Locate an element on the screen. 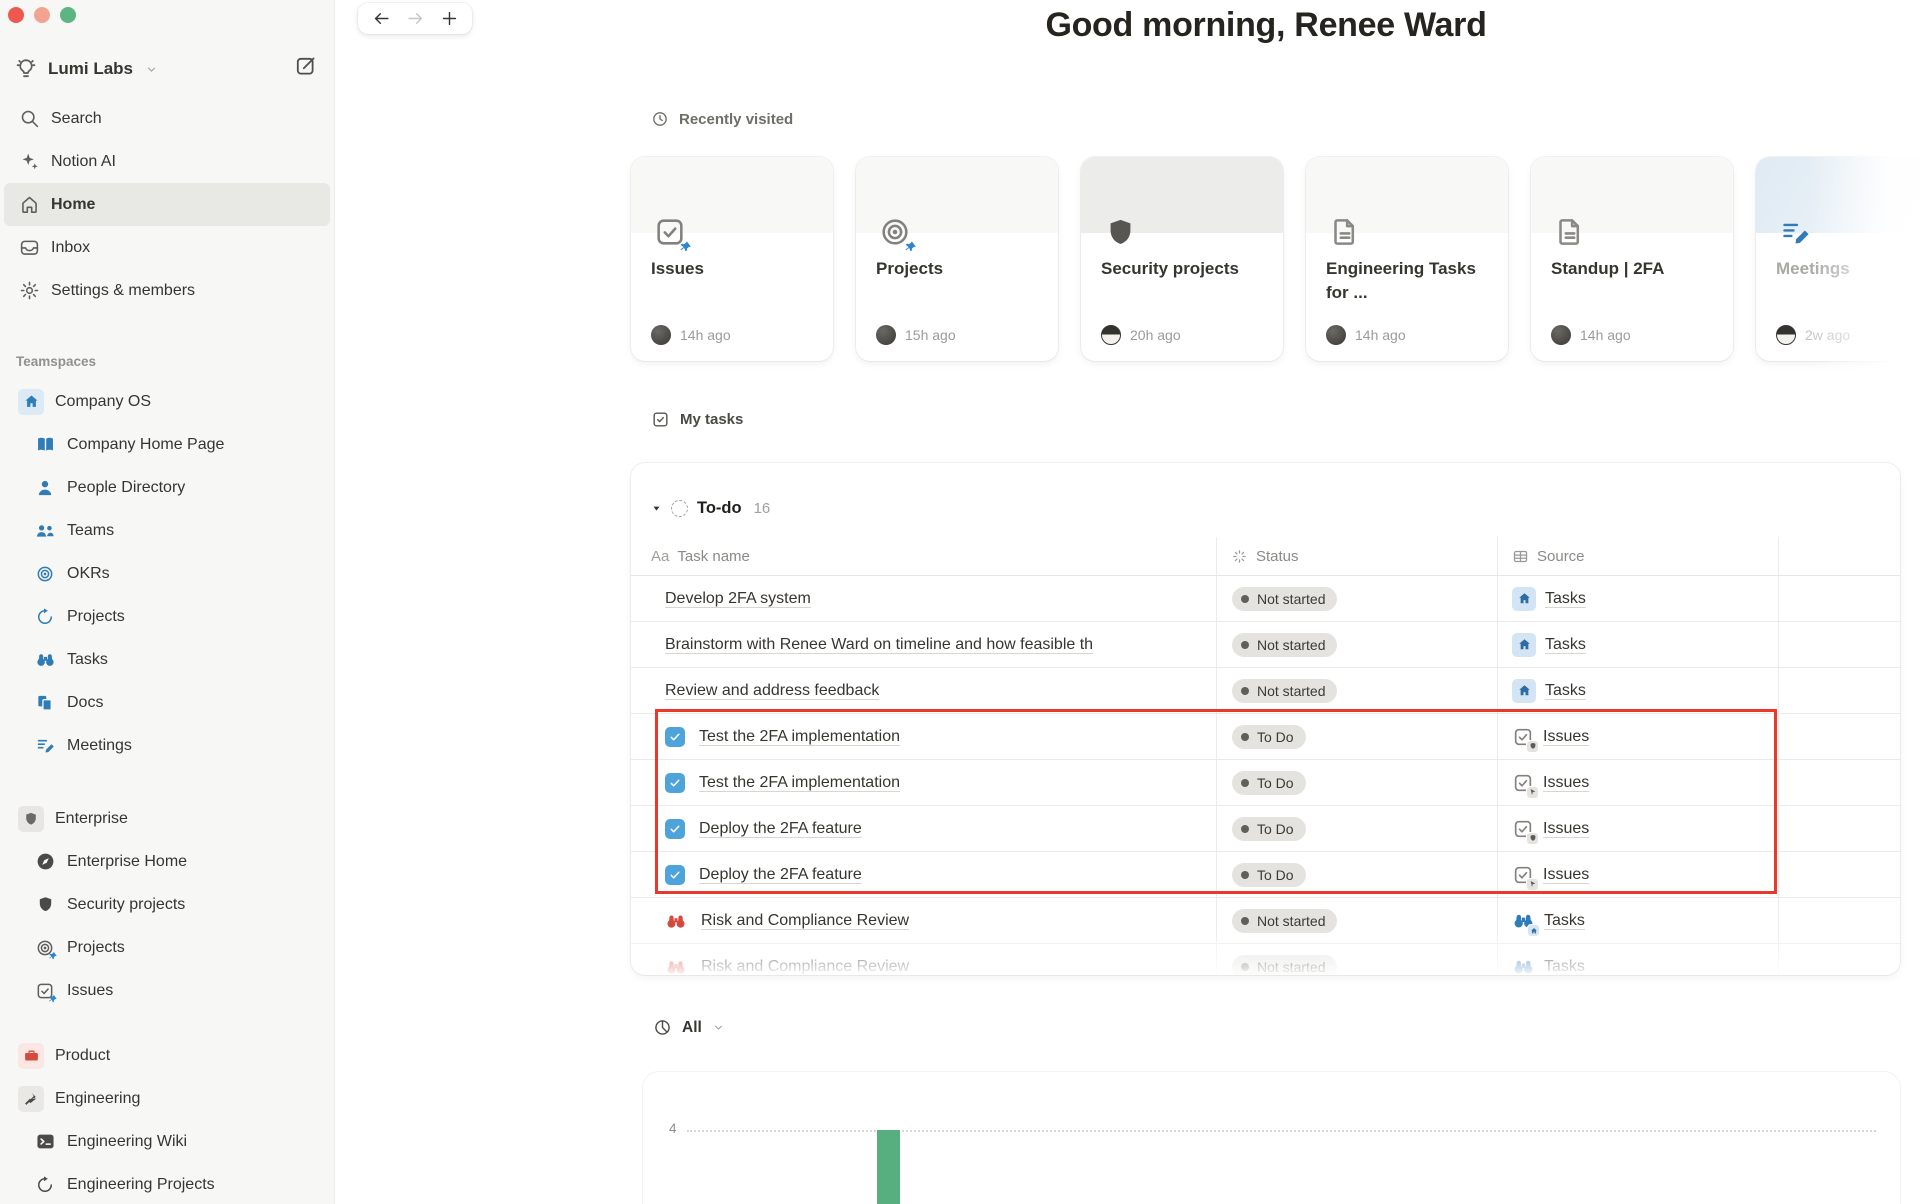  task-row: Develop 2FA system Not started Tasks is located at coordinates (1265, 599).